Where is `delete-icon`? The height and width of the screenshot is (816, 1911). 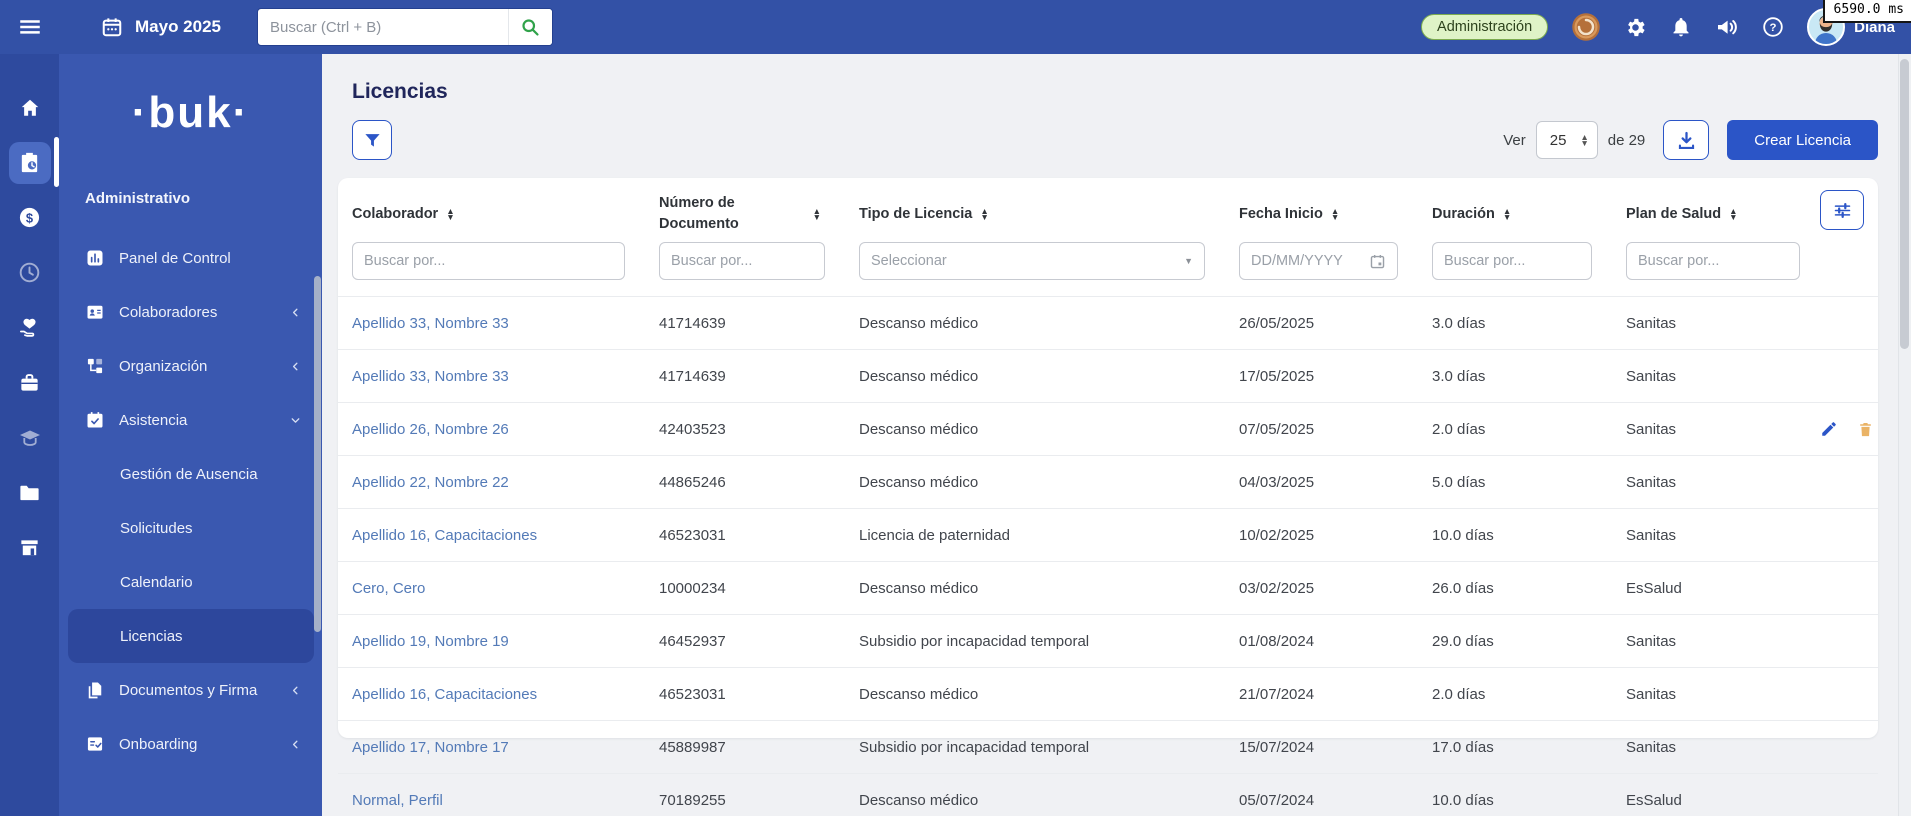 delete-icon is located at coordinates (1865, 429).